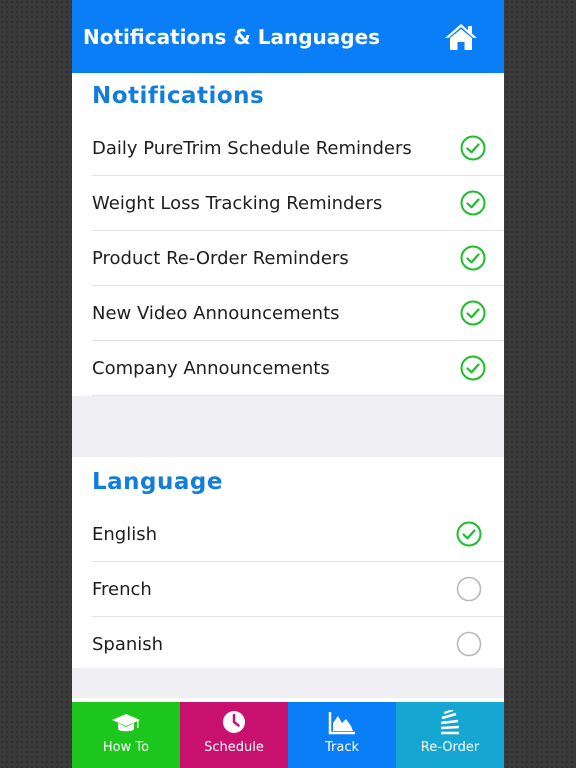 The width and height of the screenshot is (576, 768). What do you see at coordinates (298, 644) in the screenshot?
I see `language-row-spanish: Spanish` at bounding box center [298, 644].